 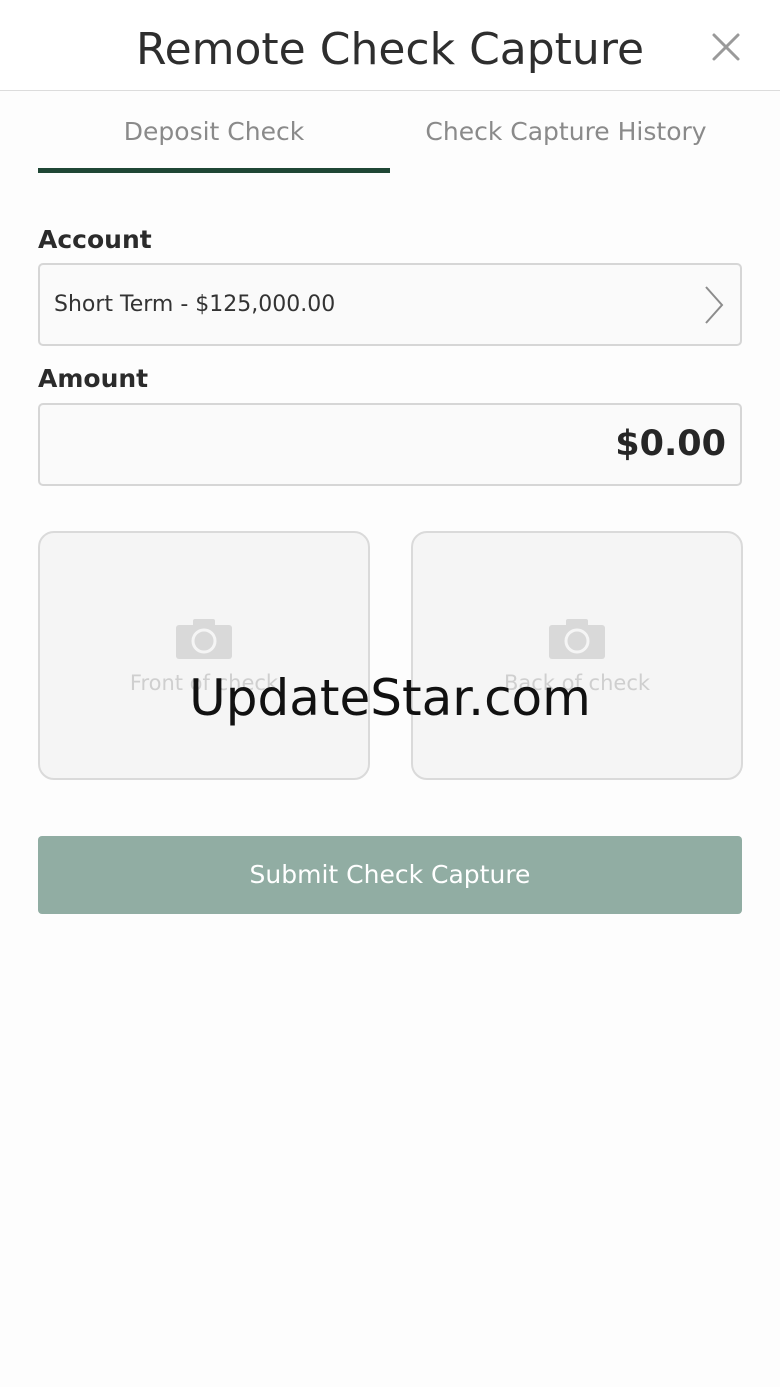 What do you see at coordinates (214, 170) in the screenshot?
I see `active-tab-indicator` at bounding box center [214, 170].